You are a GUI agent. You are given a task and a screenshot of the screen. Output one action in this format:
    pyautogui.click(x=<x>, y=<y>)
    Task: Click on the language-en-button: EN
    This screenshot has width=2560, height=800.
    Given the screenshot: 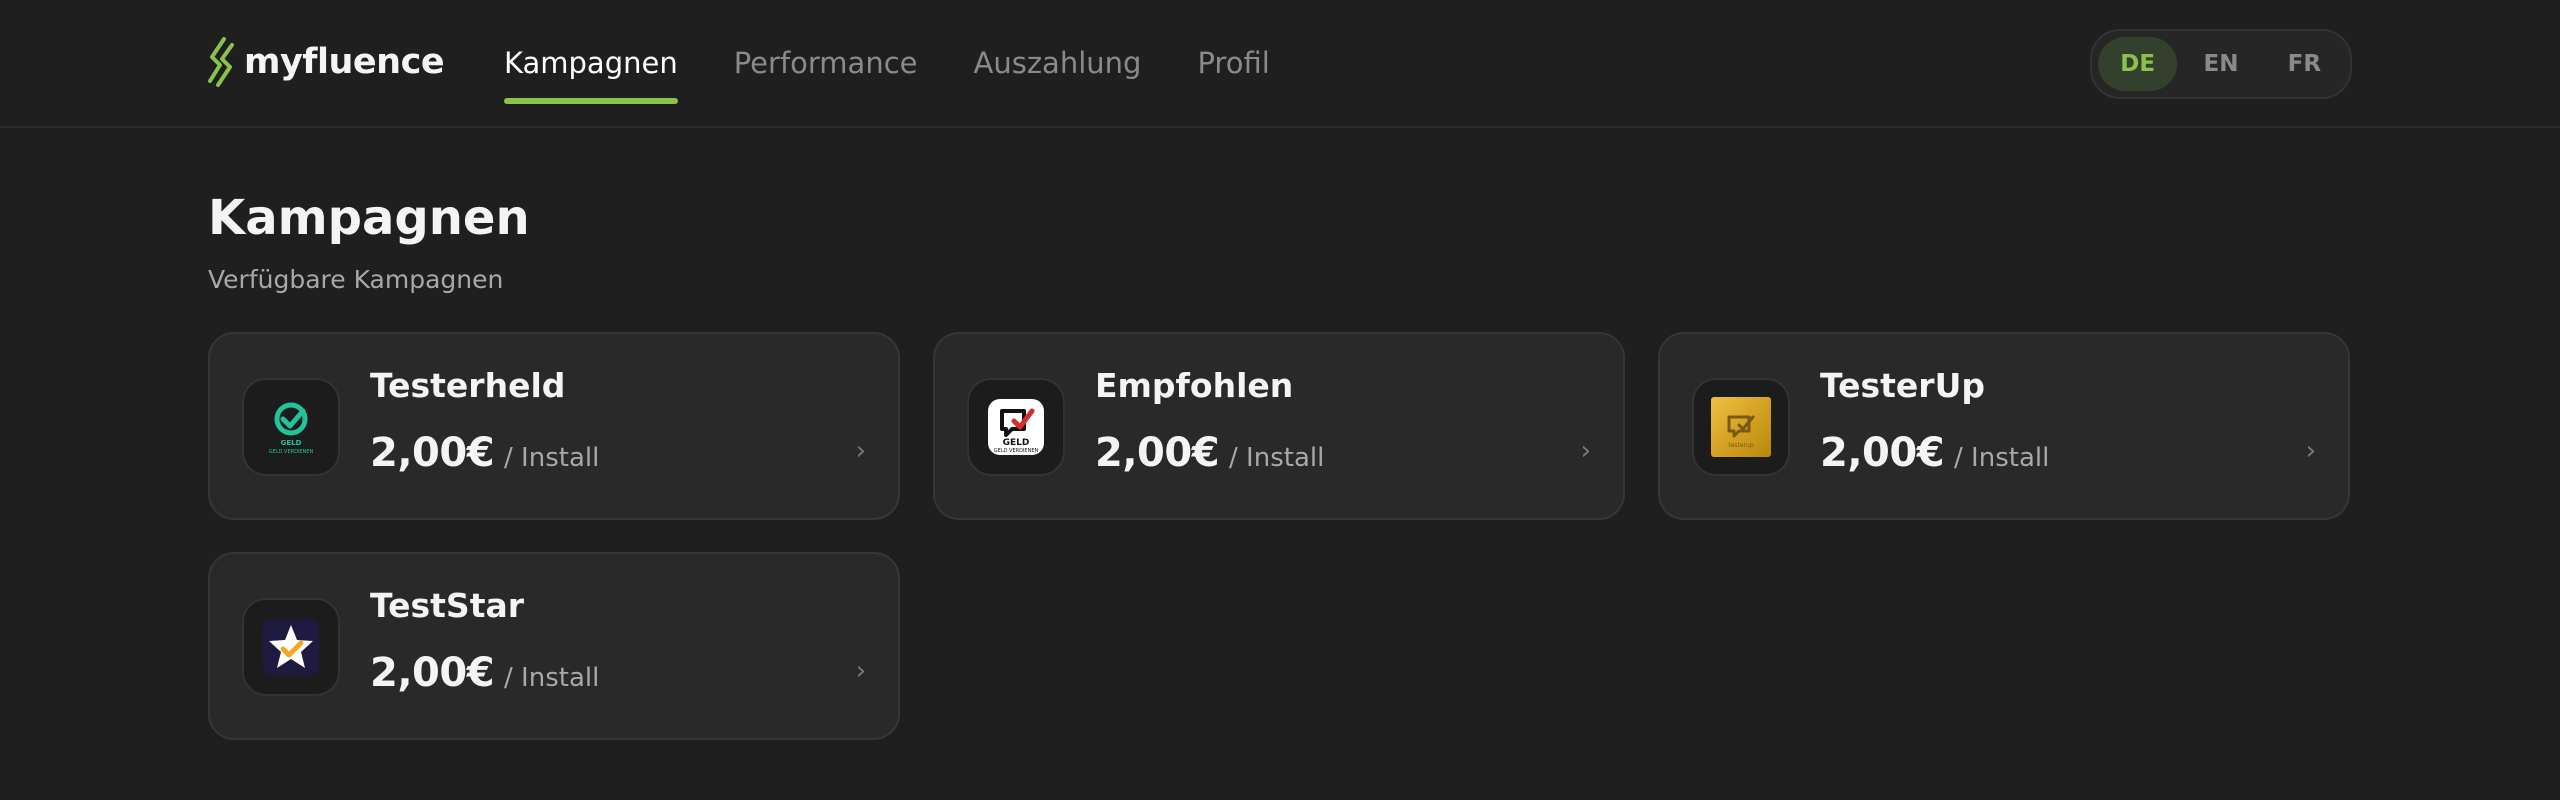 What is the action you would take?
    pyautogui.click(x=2220, y=64)
    